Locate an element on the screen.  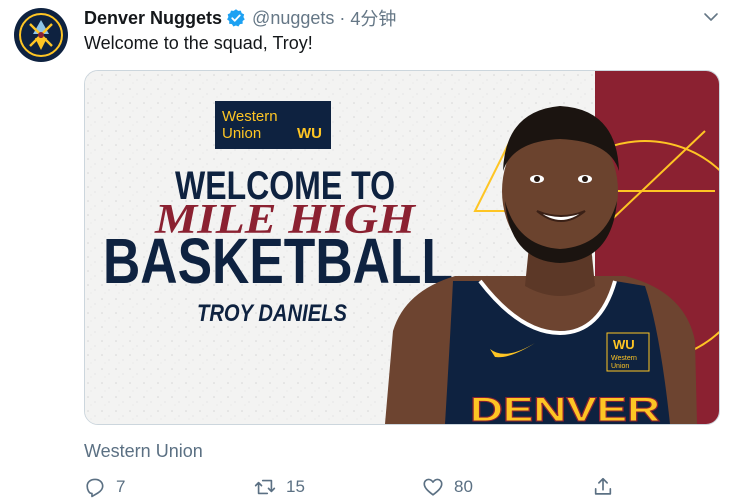
timestamp: 4分钟 is located at coordinates (373, 18).